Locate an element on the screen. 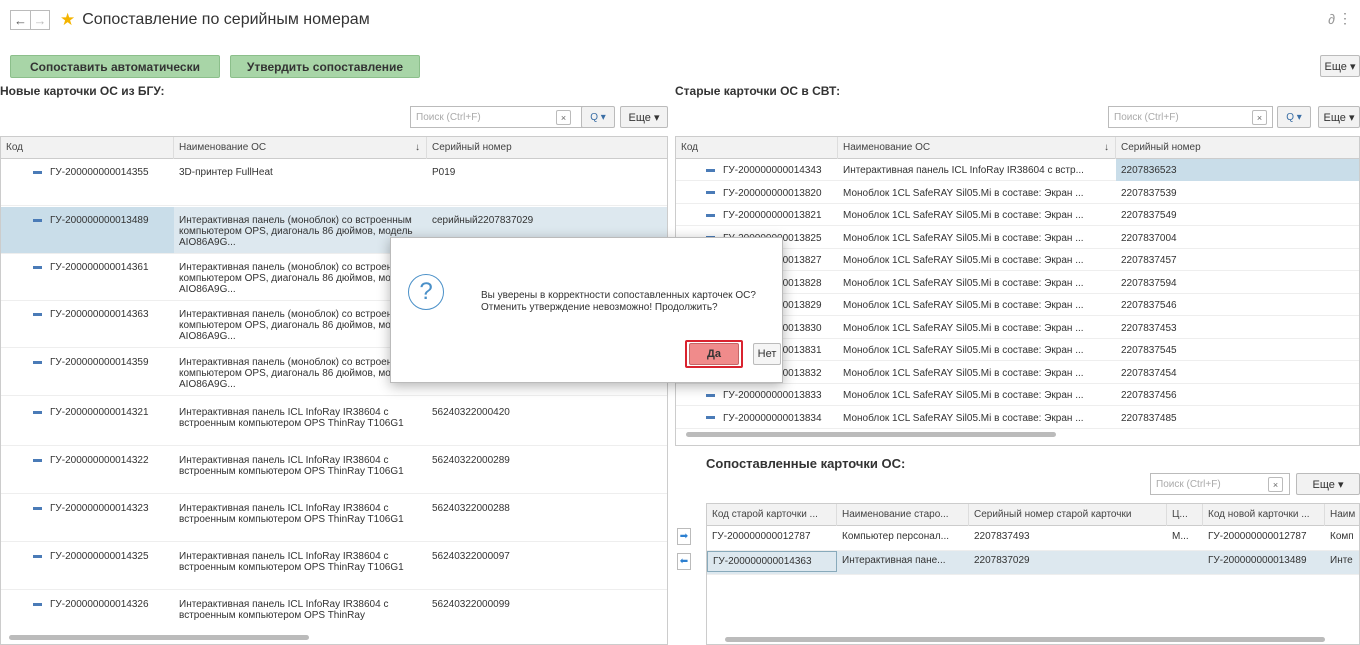  right-horizontal-scrollbar is located at coordinates (1017, 434).